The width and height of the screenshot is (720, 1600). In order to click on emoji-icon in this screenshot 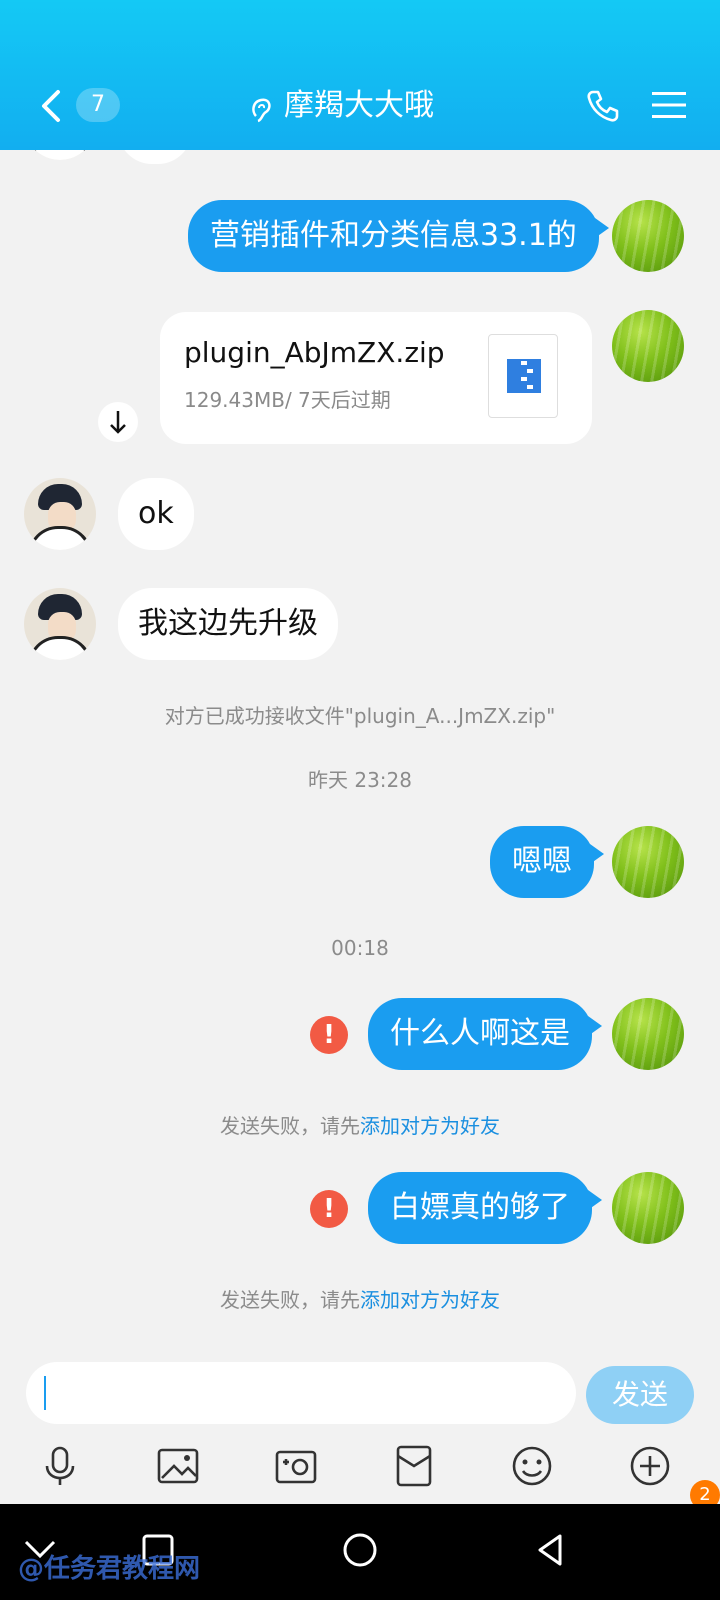, I will do `click(532, 1466)`.